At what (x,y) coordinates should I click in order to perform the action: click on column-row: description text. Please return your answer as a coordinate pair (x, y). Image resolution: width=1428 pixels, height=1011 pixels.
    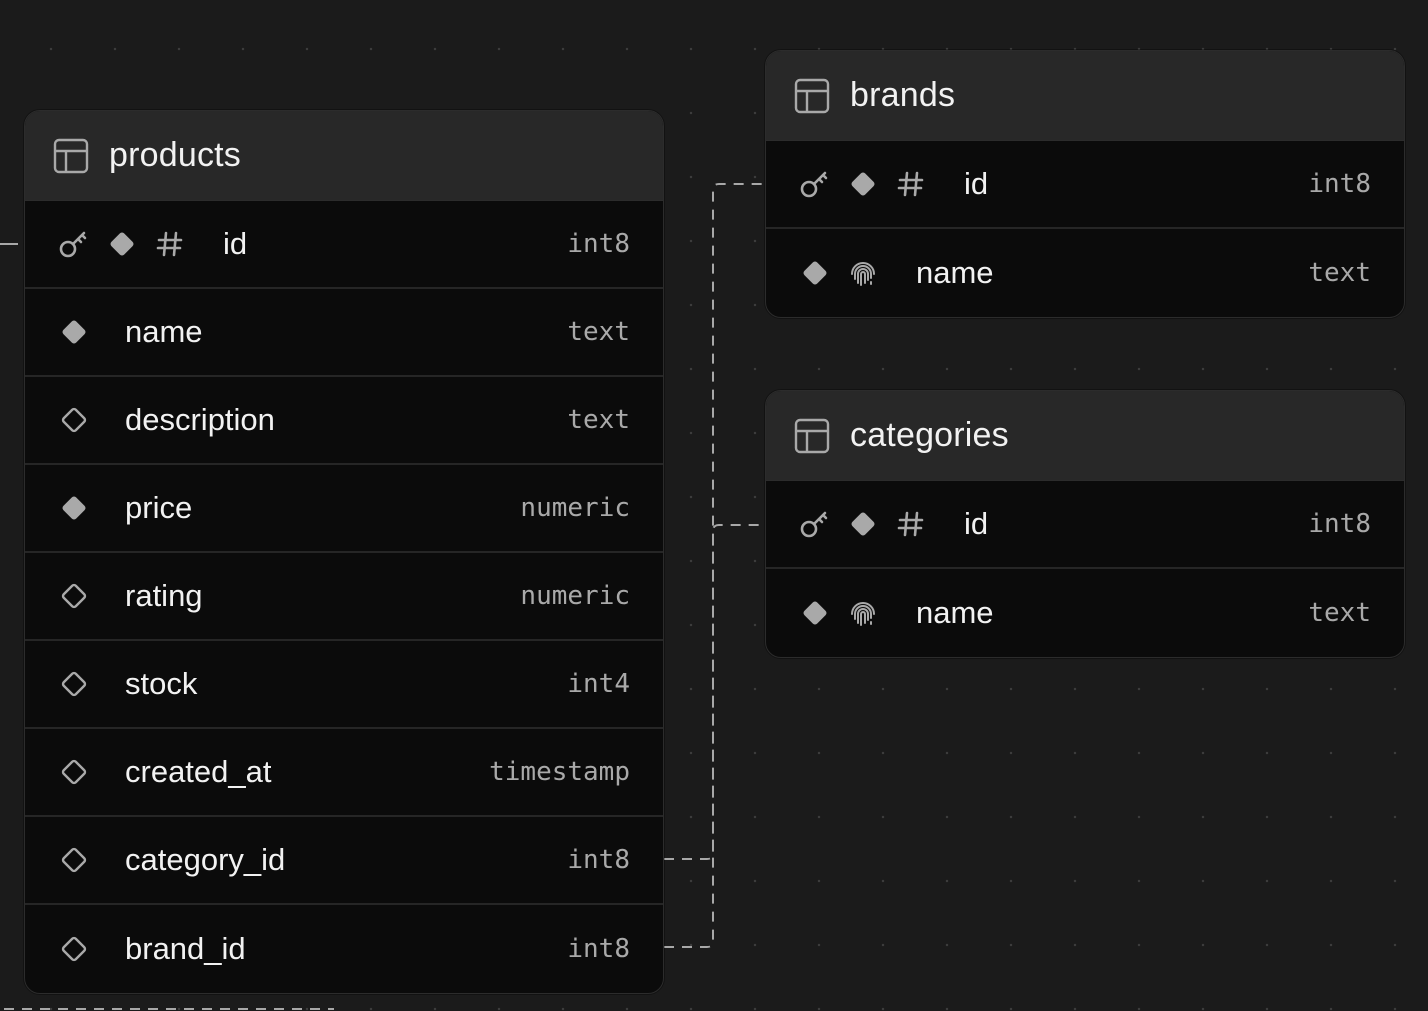
    Looking at the image, I should click on (344, 421).